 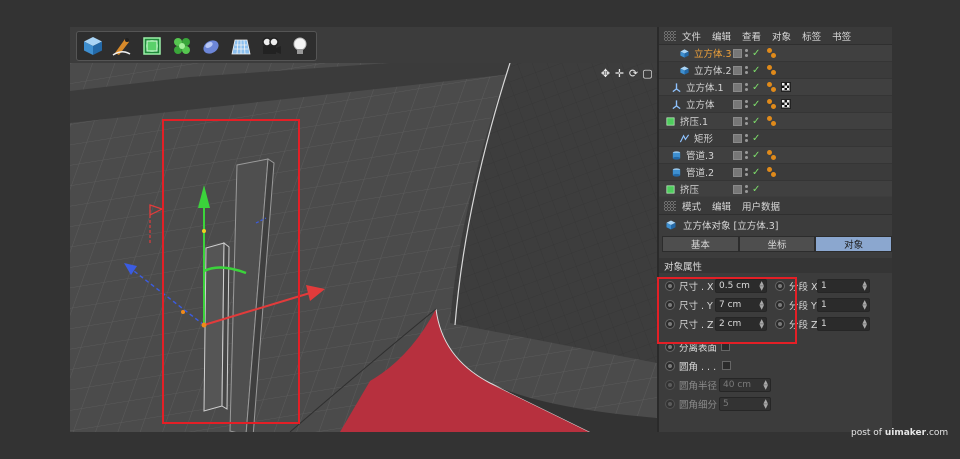 What do you see at coordinates (647, 73) in the screenshot?
I see `toggle-view-icon: ▢` at bounding box center [647, 73].